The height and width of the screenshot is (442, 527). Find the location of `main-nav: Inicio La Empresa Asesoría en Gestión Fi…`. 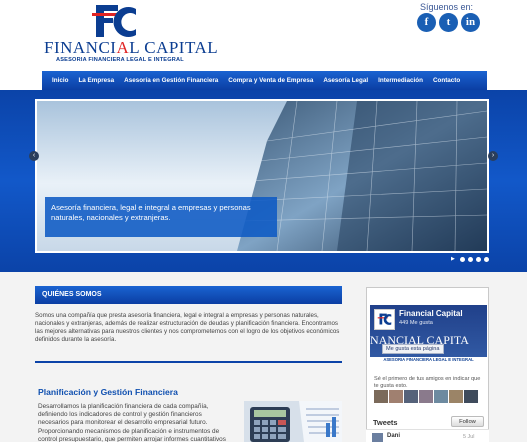

main-nav: Inicio La Empresa Asesoría en Gestión Fi… is located at coordinates (264, 80).